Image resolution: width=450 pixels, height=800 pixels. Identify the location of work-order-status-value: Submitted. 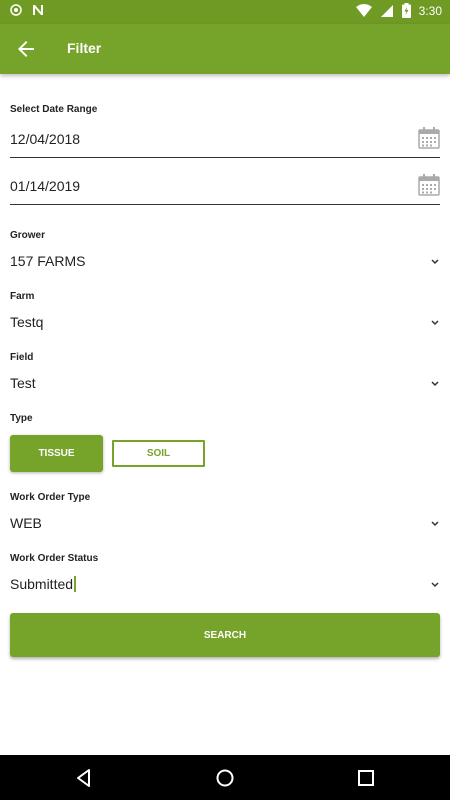
(42, 584).